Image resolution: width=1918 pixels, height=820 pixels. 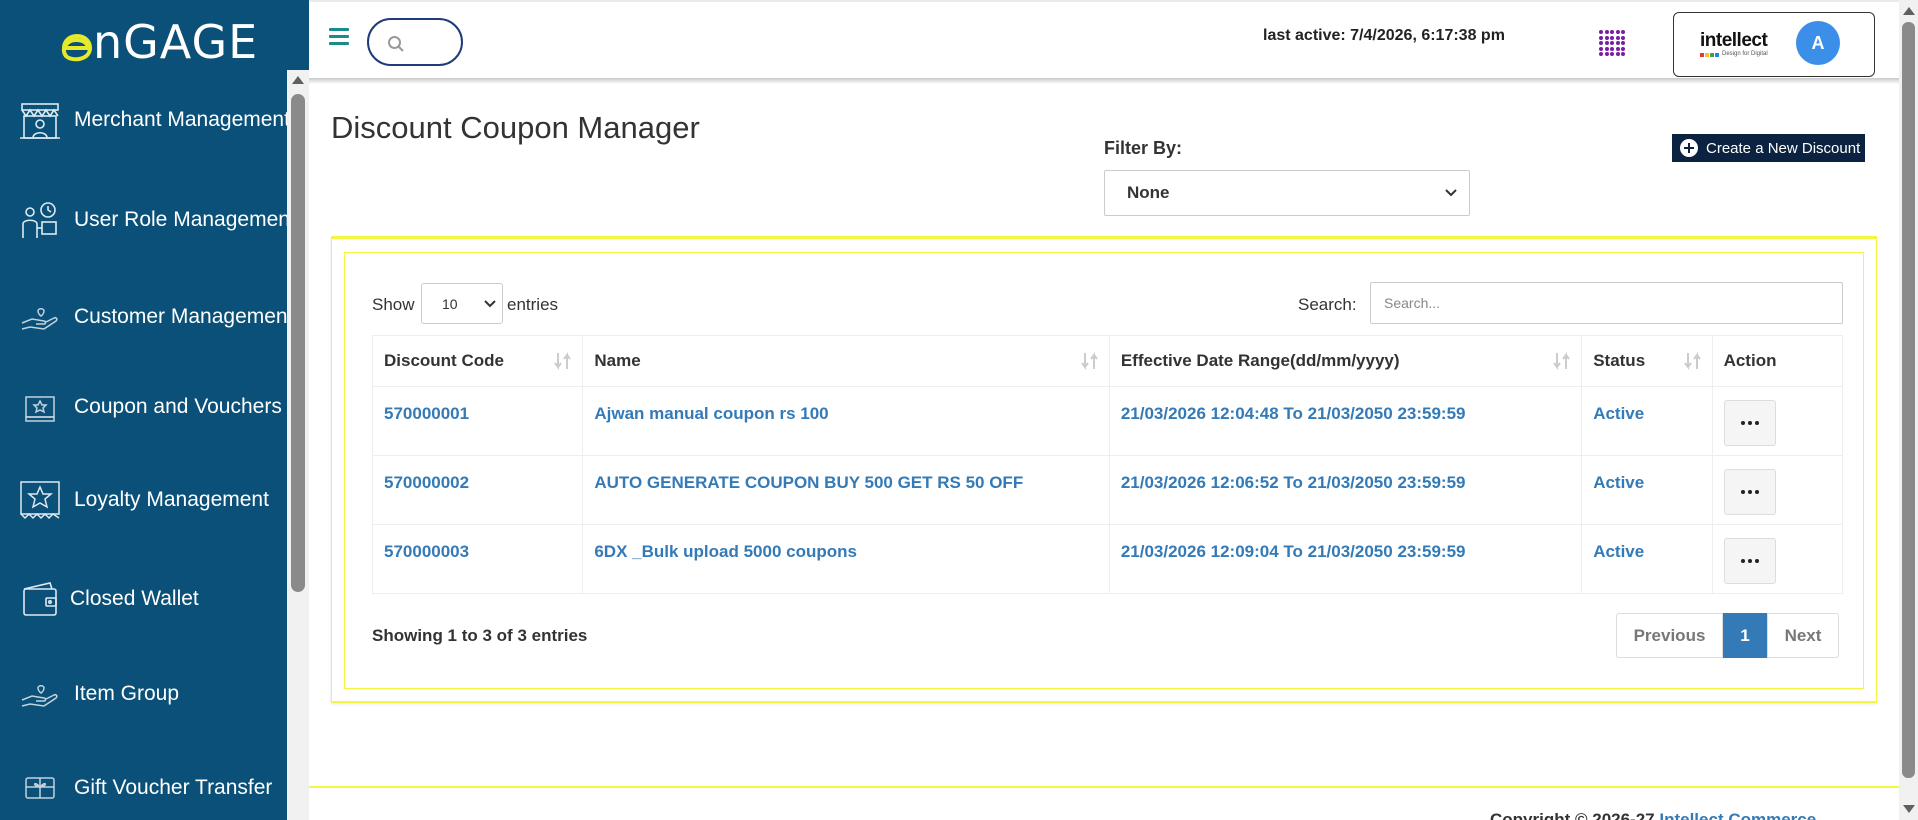 I want to click on sidebar-item-gift-voucher-transfer: Gift Voucher Transfer, so click(x=143, y=788).